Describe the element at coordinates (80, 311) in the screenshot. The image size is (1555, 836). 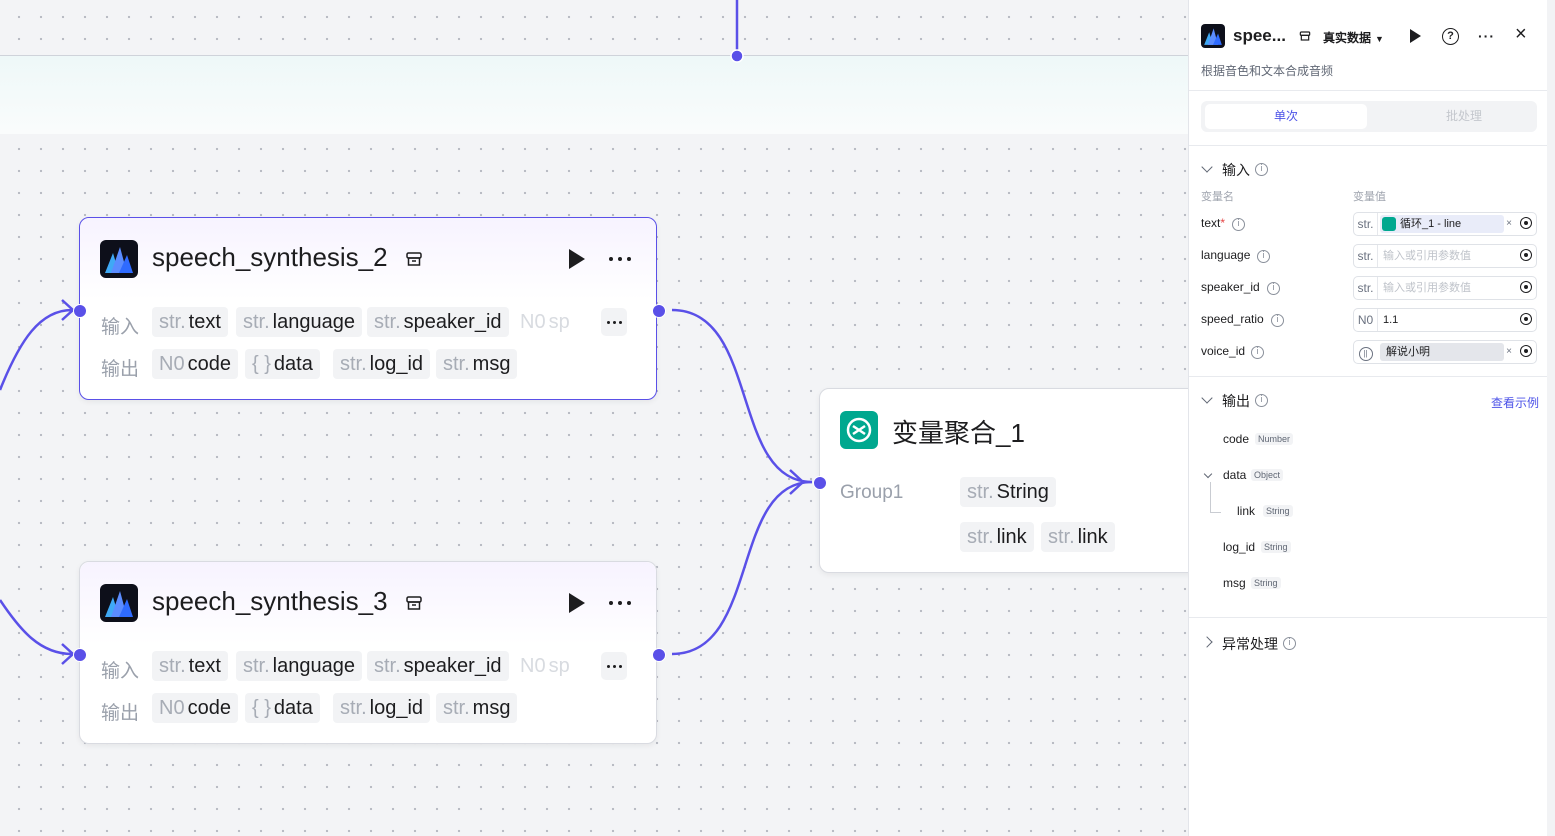
I see `node2-input-port` at that location.